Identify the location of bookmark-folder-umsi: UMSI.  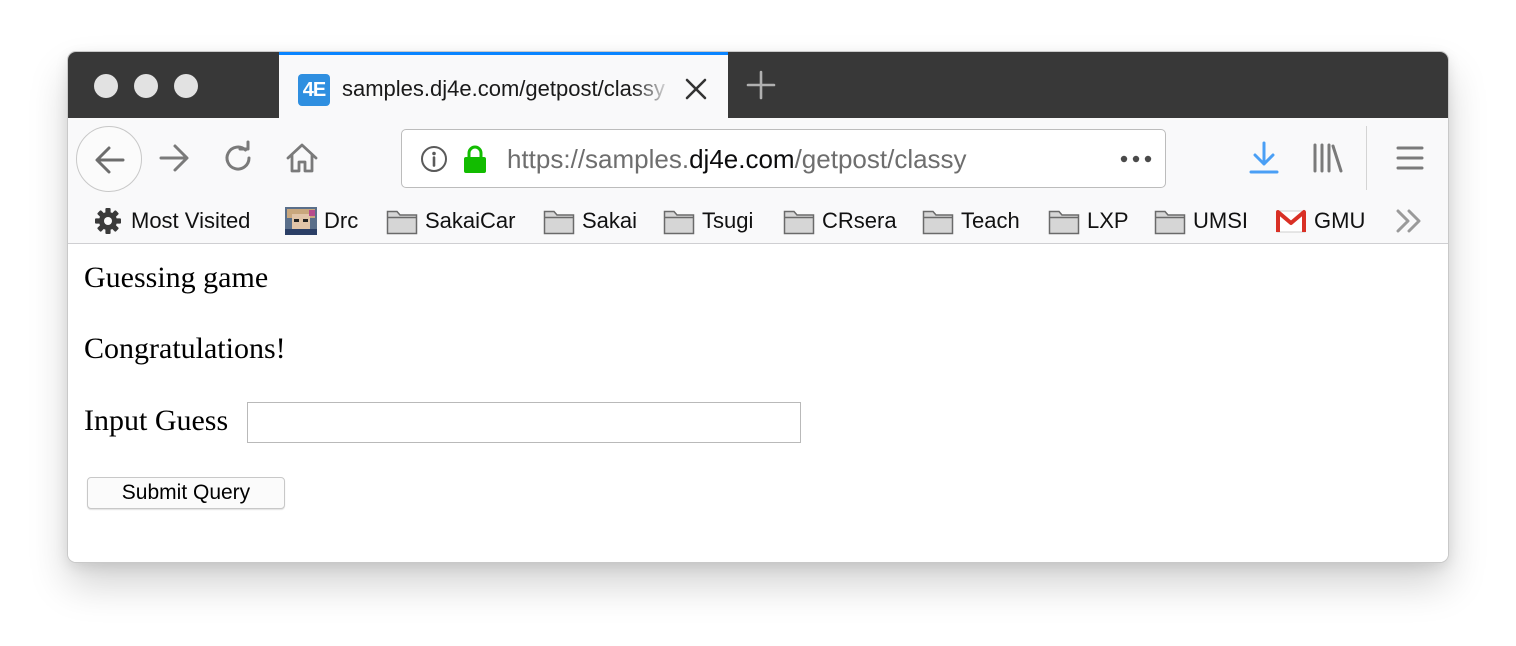
(1201, 221).